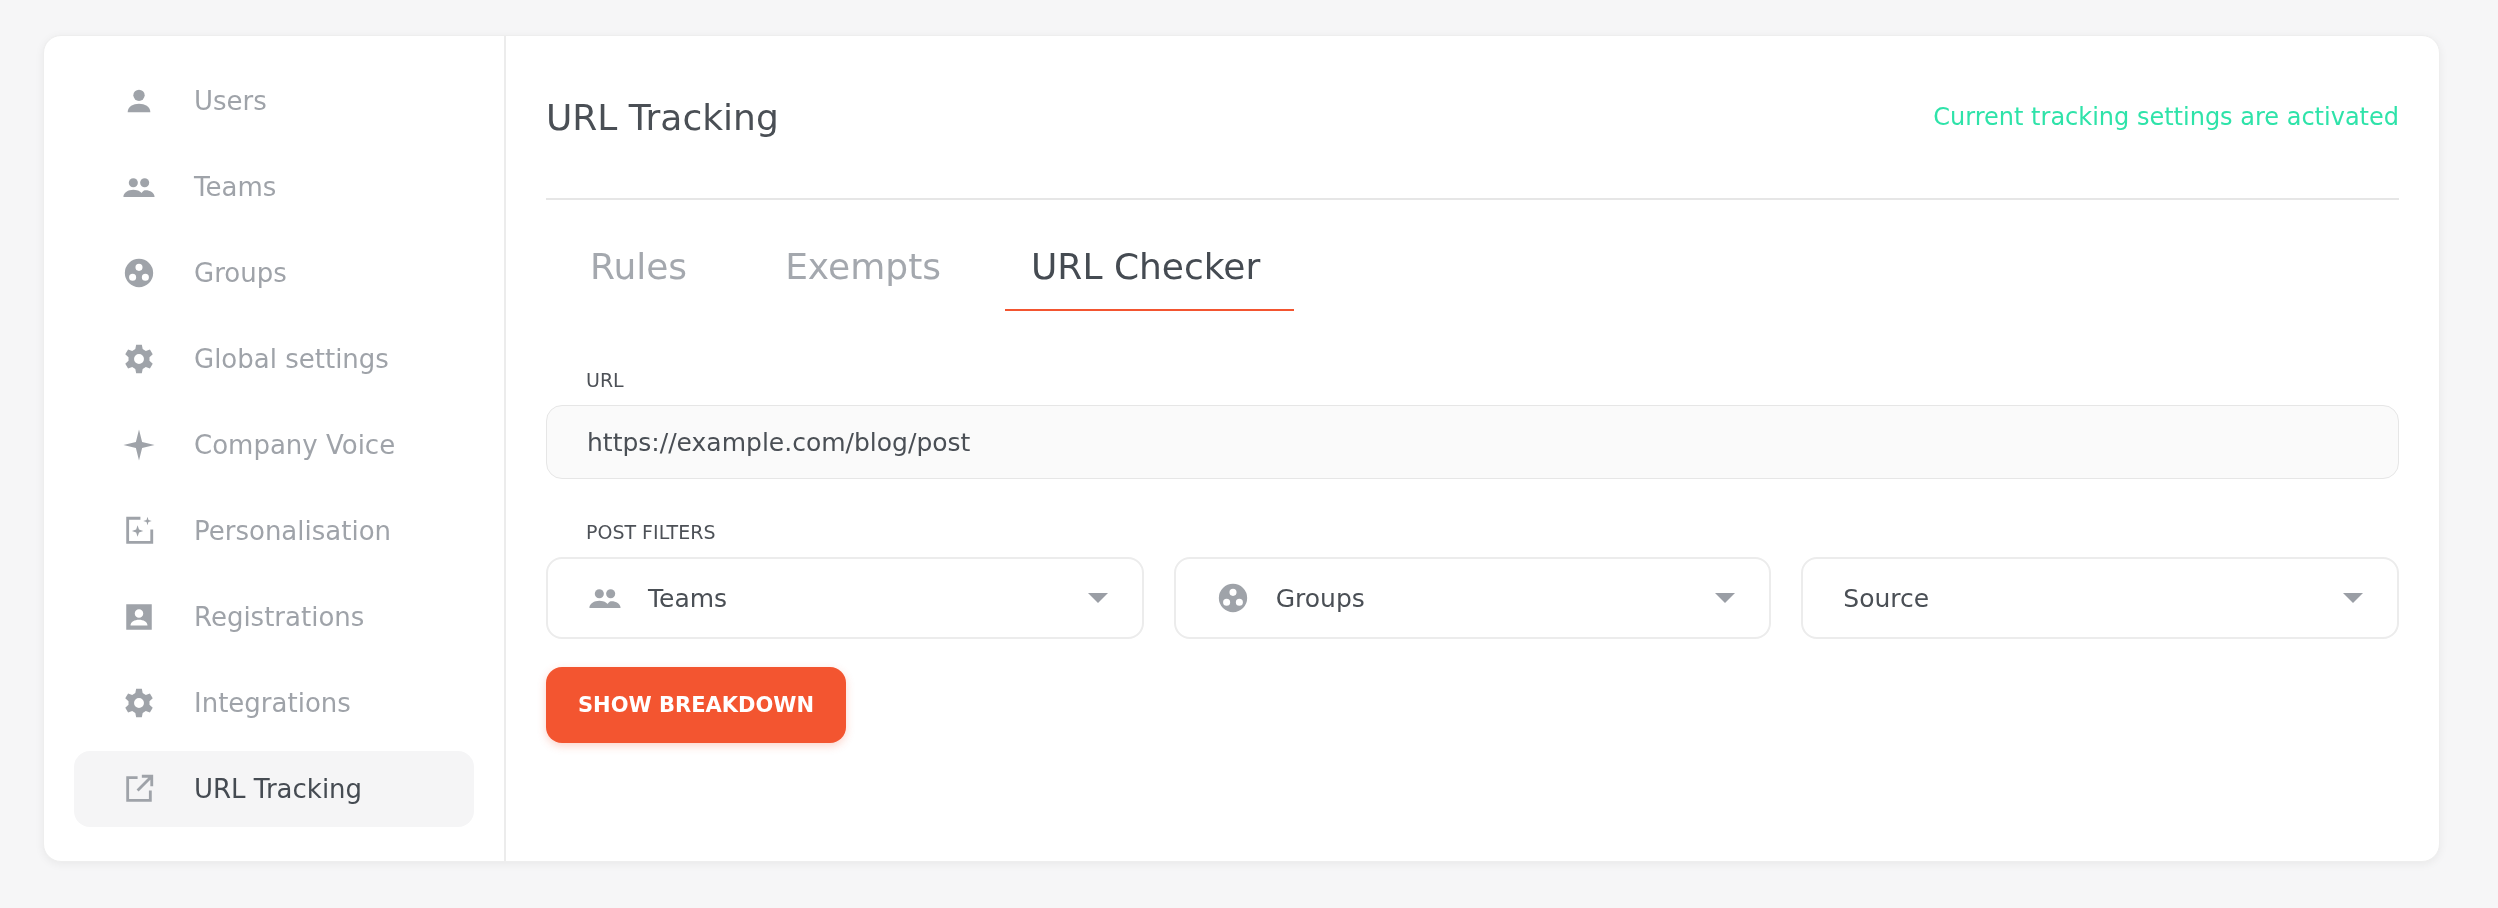 Image resolution: width=2498 pixels, height=908 pixels. Describe the element at coordinates (274, 359) in the screenshot. I see `sidebar-item: Global settings` at that location.